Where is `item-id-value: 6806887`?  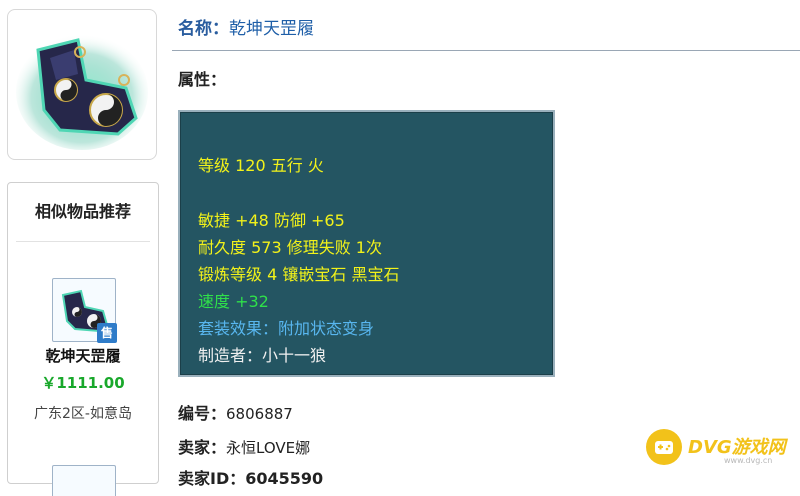
item-id-value: 6806887 is located at coordinates (259, 414).